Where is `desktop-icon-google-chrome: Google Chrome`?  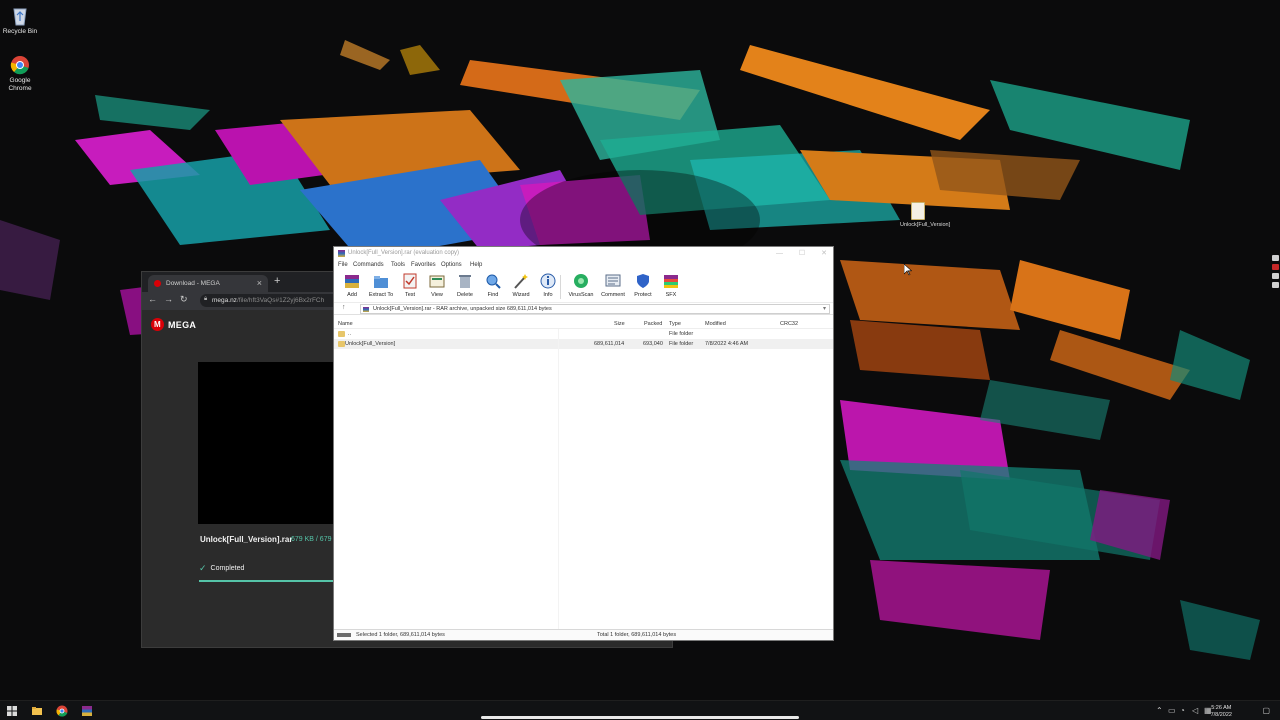
desktop-icon-google-chrome: Google Chrome is located at coordinates (20, 74).